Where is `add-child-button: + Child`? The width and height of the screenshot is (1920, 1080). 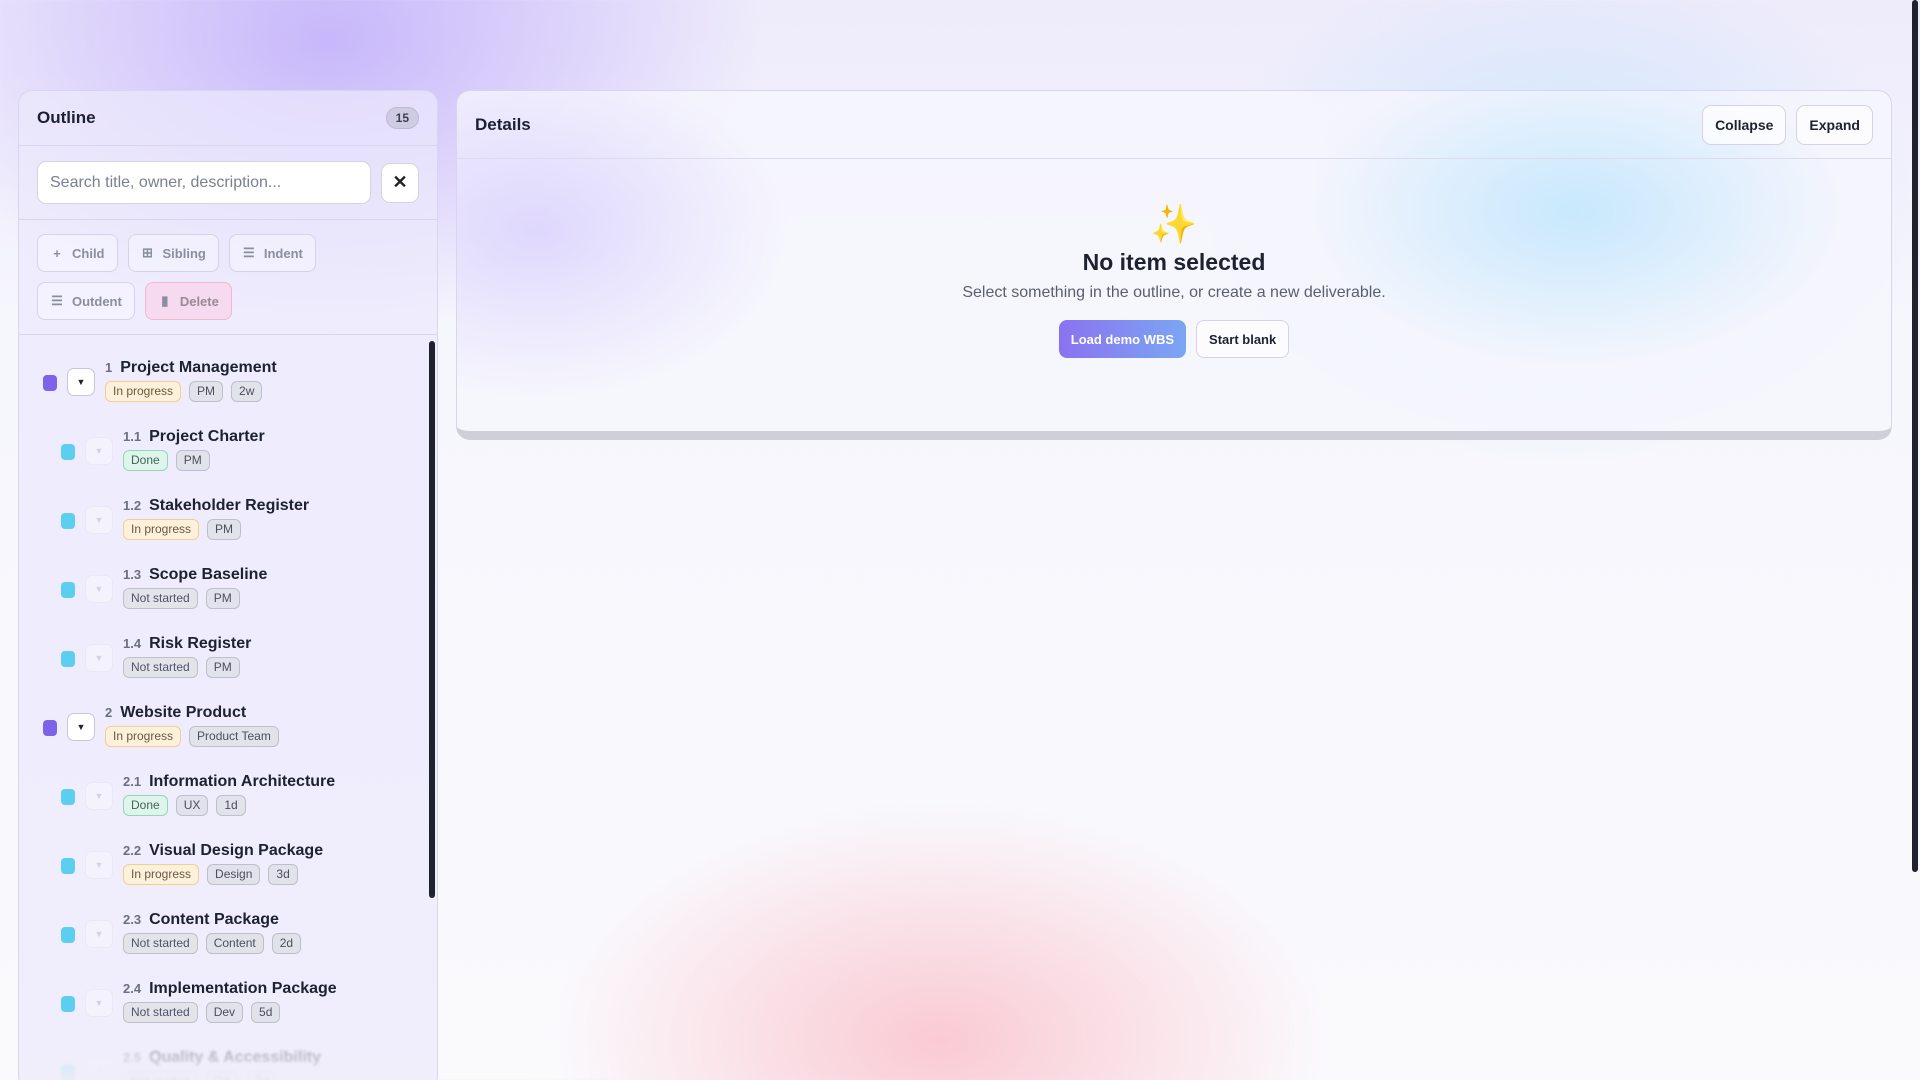 add-child-button: + Child is located at coordinates (77, 253).